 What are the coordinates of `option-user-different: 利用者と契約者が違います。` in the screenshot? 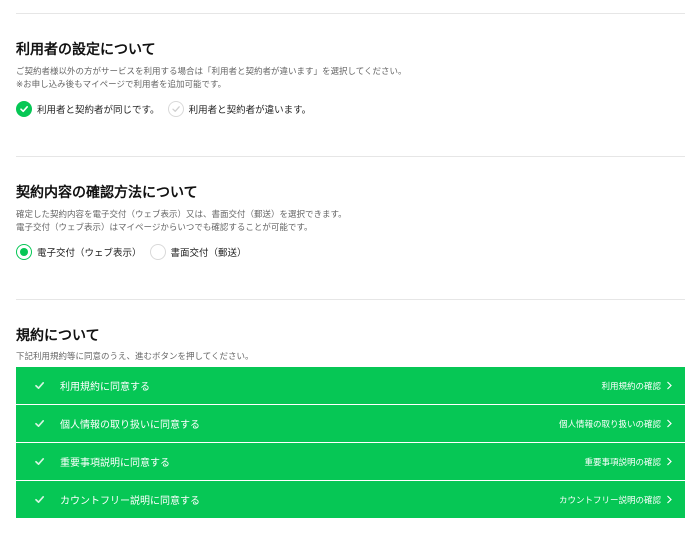 It's located at (239, 109).